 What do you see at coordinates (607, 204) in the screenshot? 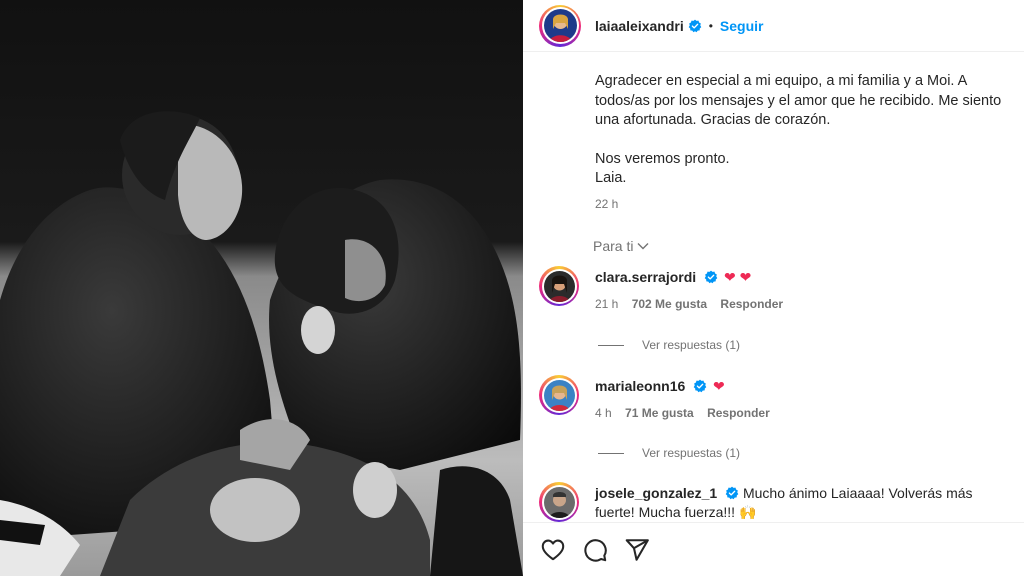
I see `caption-timestamp: 22 h` at bounding box center [607, 204].